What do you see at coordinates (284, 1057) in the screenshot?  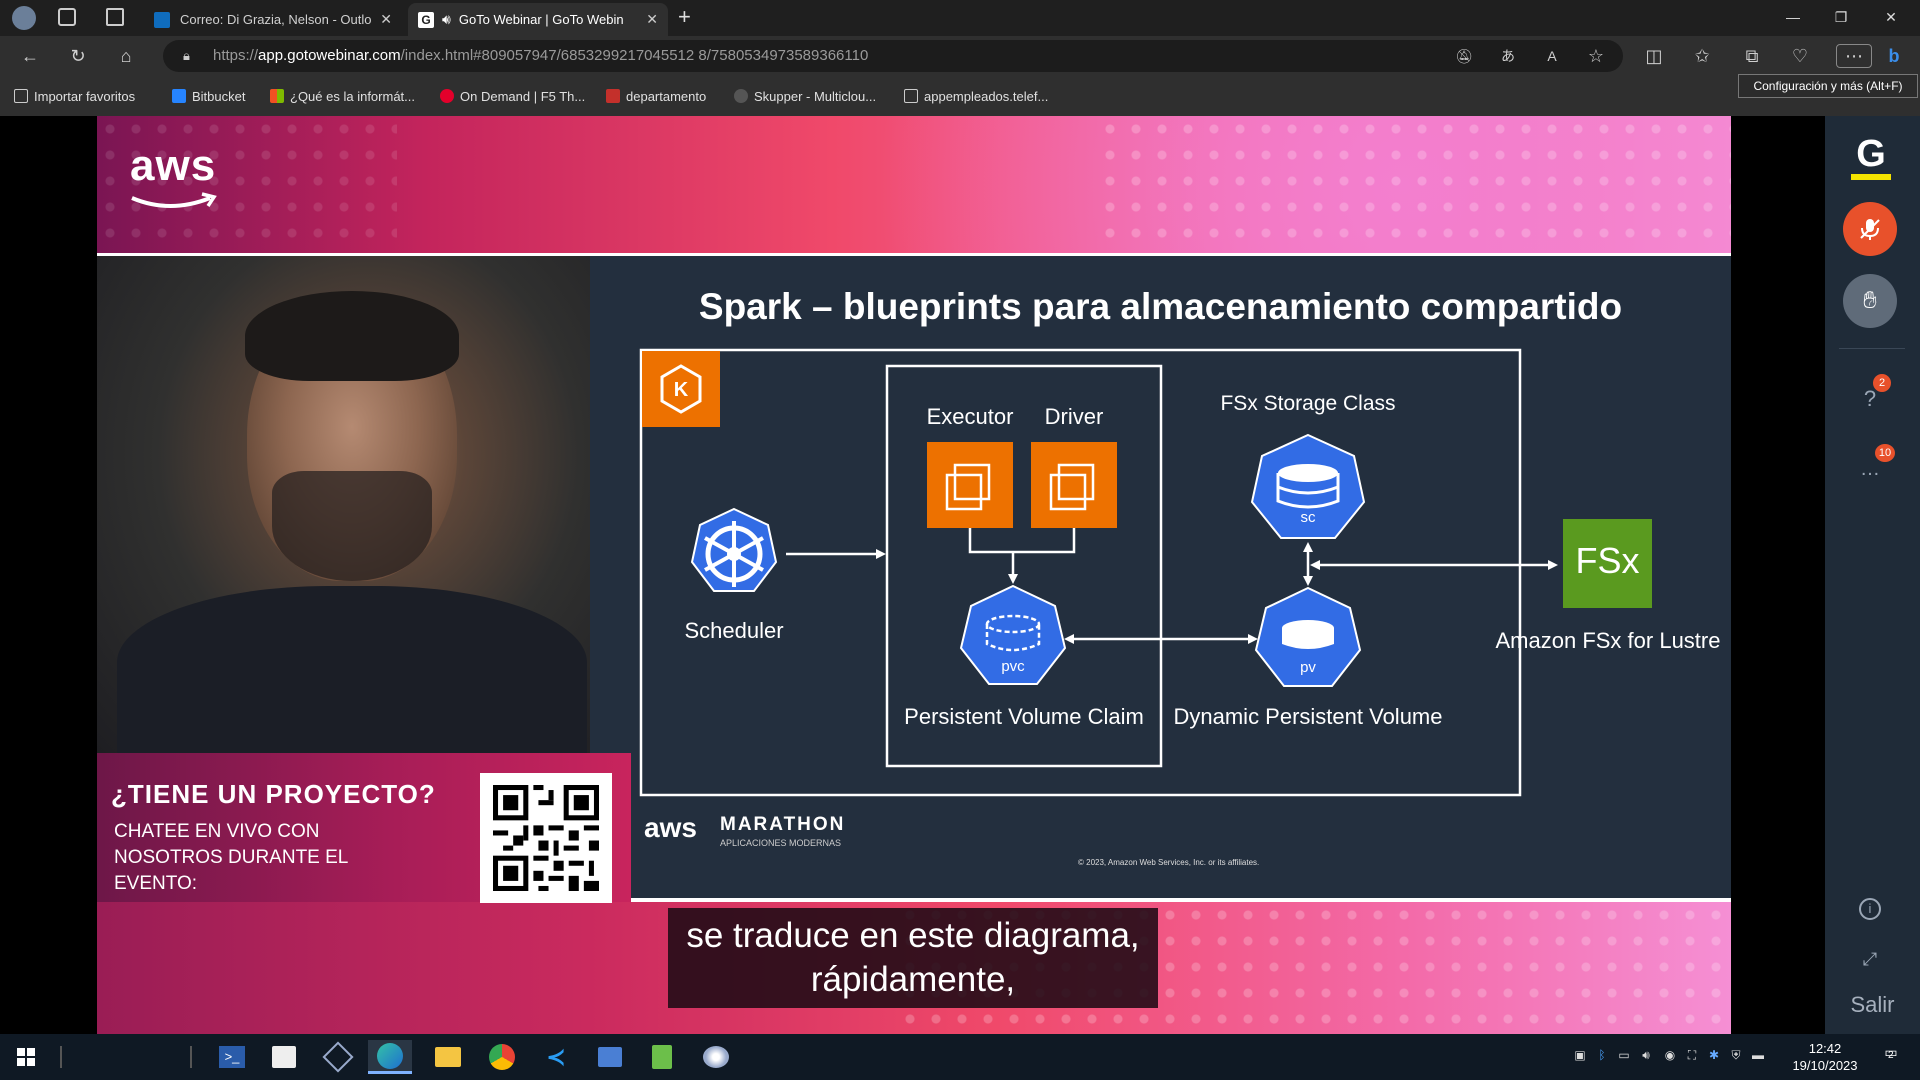 I see `store-icon` at bounding box center [284, 1057].